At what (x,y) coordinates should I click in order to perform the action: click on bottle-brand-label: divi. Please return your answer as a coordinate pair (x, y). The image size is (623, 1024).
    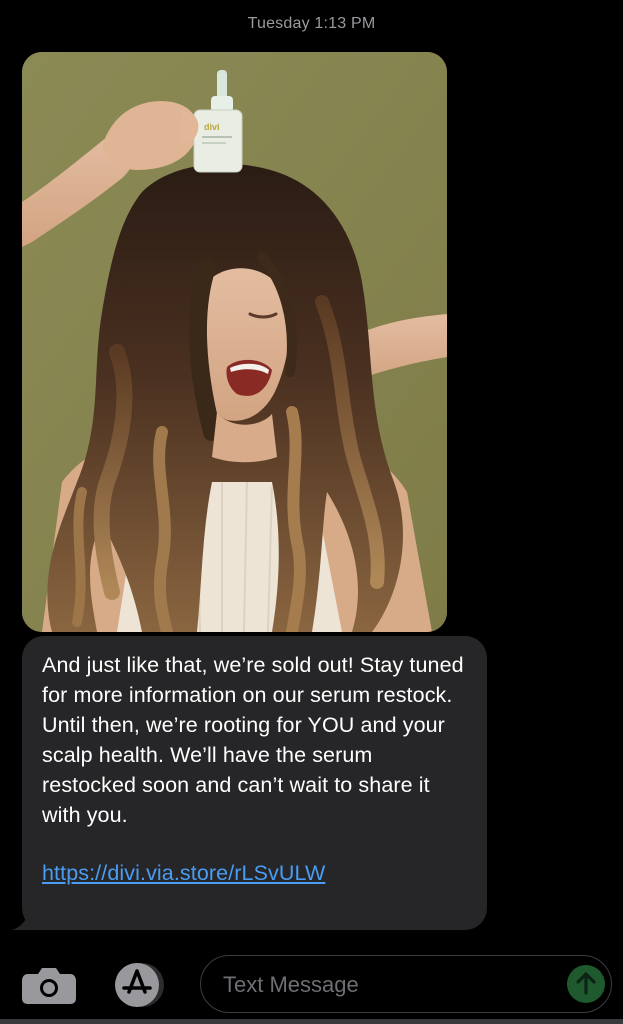
    Looking at the image, I should click on (212, 127).